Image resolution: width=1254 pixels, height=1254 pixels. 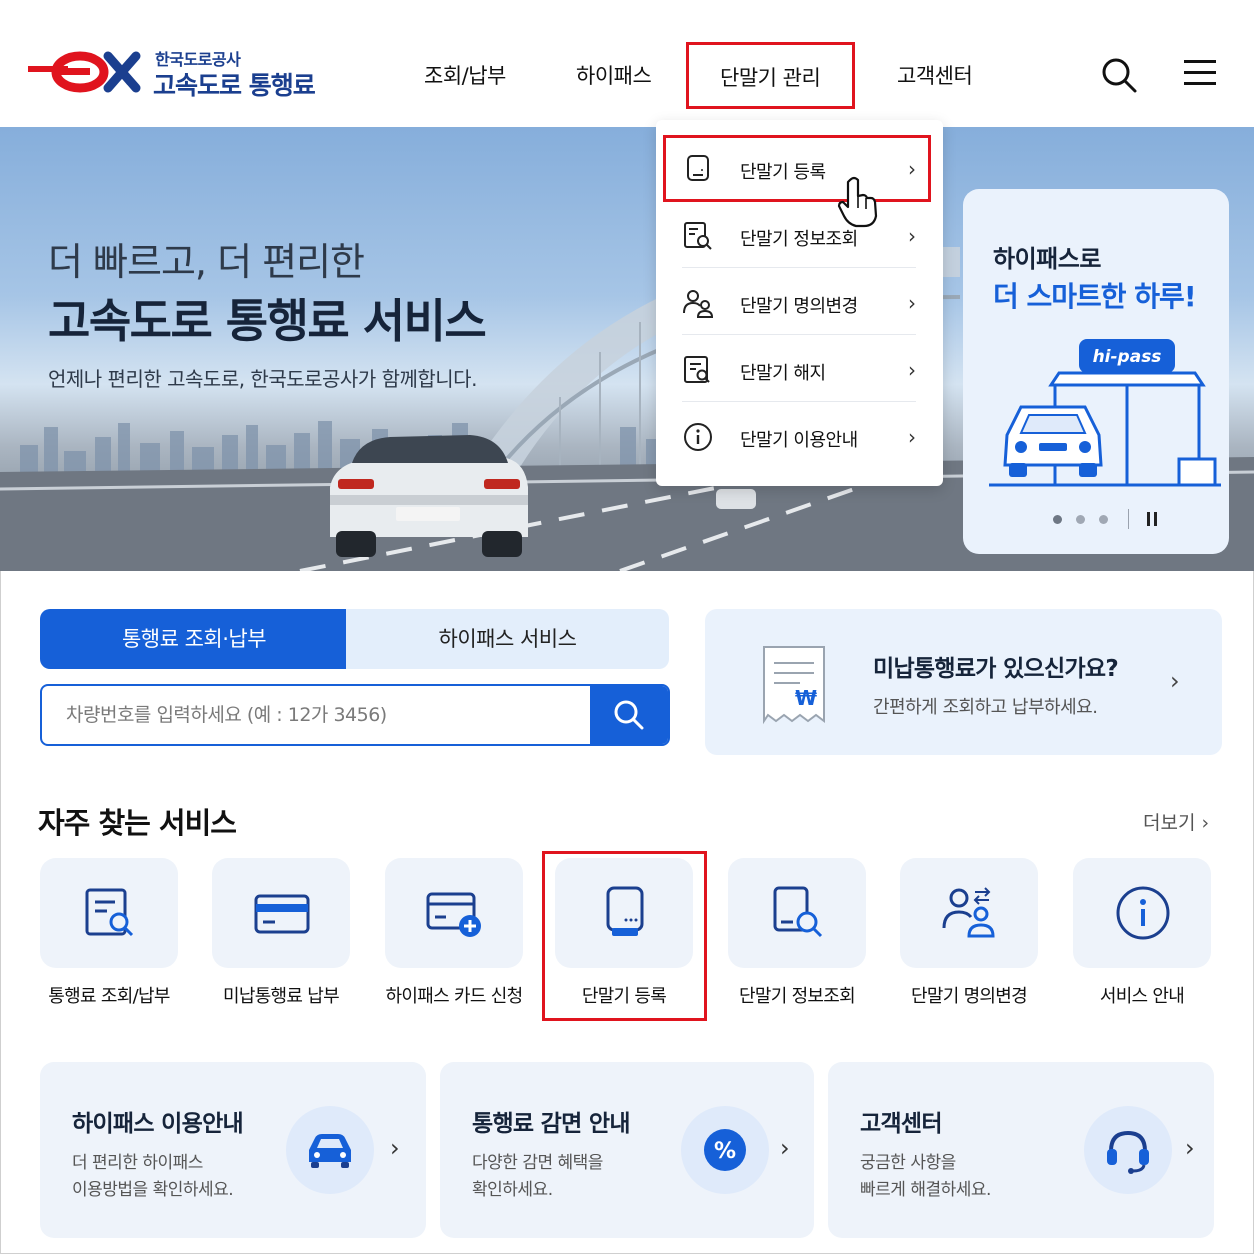 I want to click on users-transfer-icon, so click(x=968, y=912).